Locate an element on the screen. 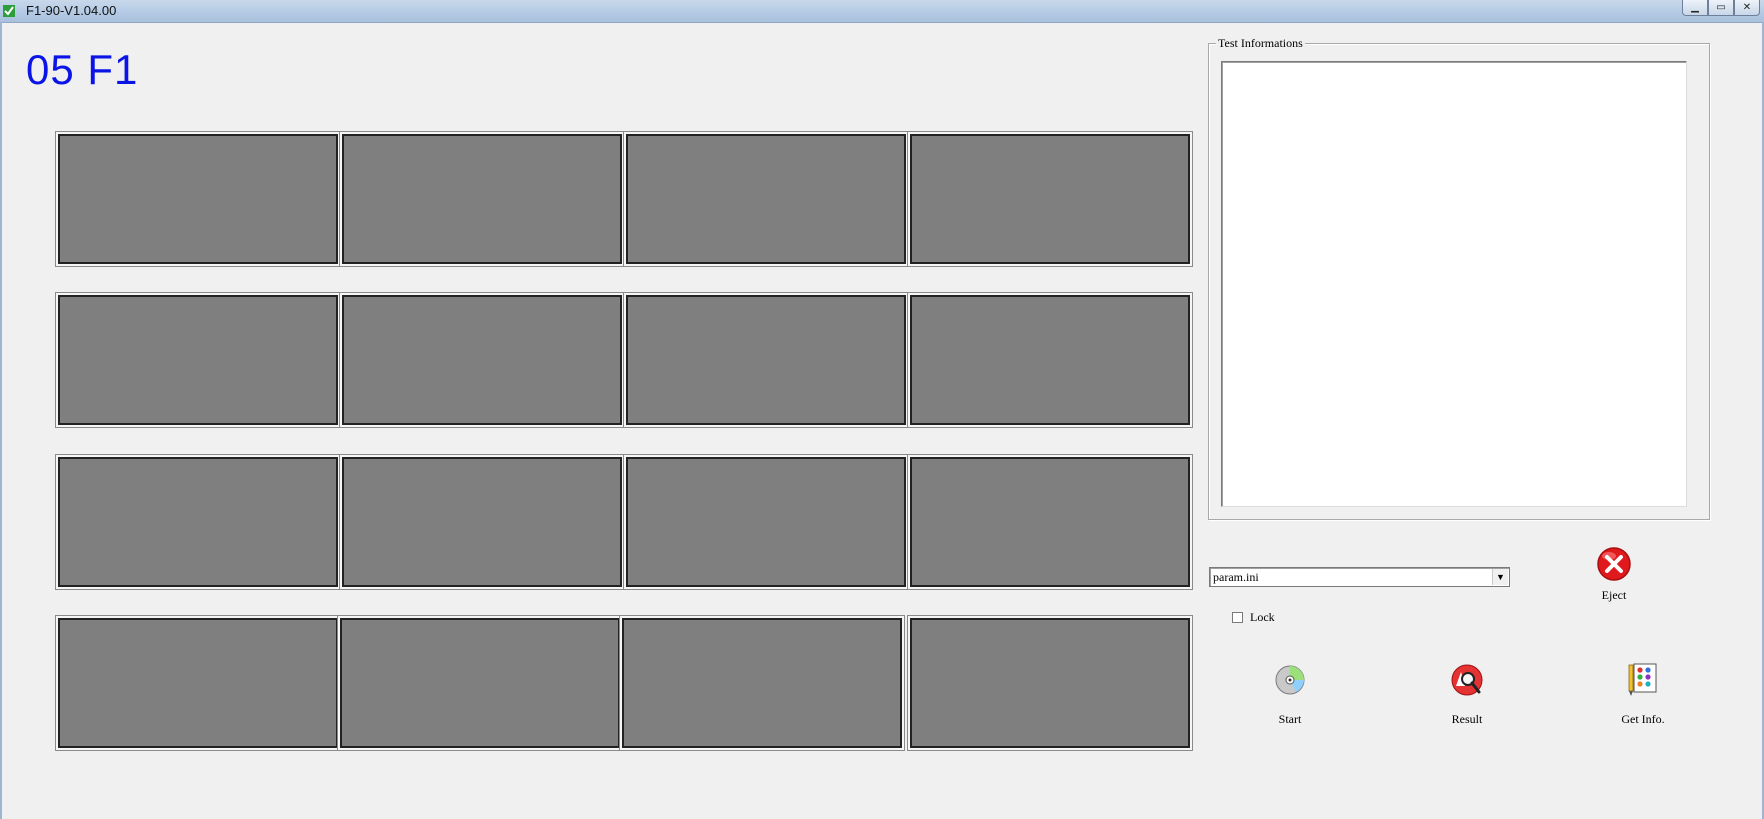  slot-r2-c1 is located at coordinates (198, 360).